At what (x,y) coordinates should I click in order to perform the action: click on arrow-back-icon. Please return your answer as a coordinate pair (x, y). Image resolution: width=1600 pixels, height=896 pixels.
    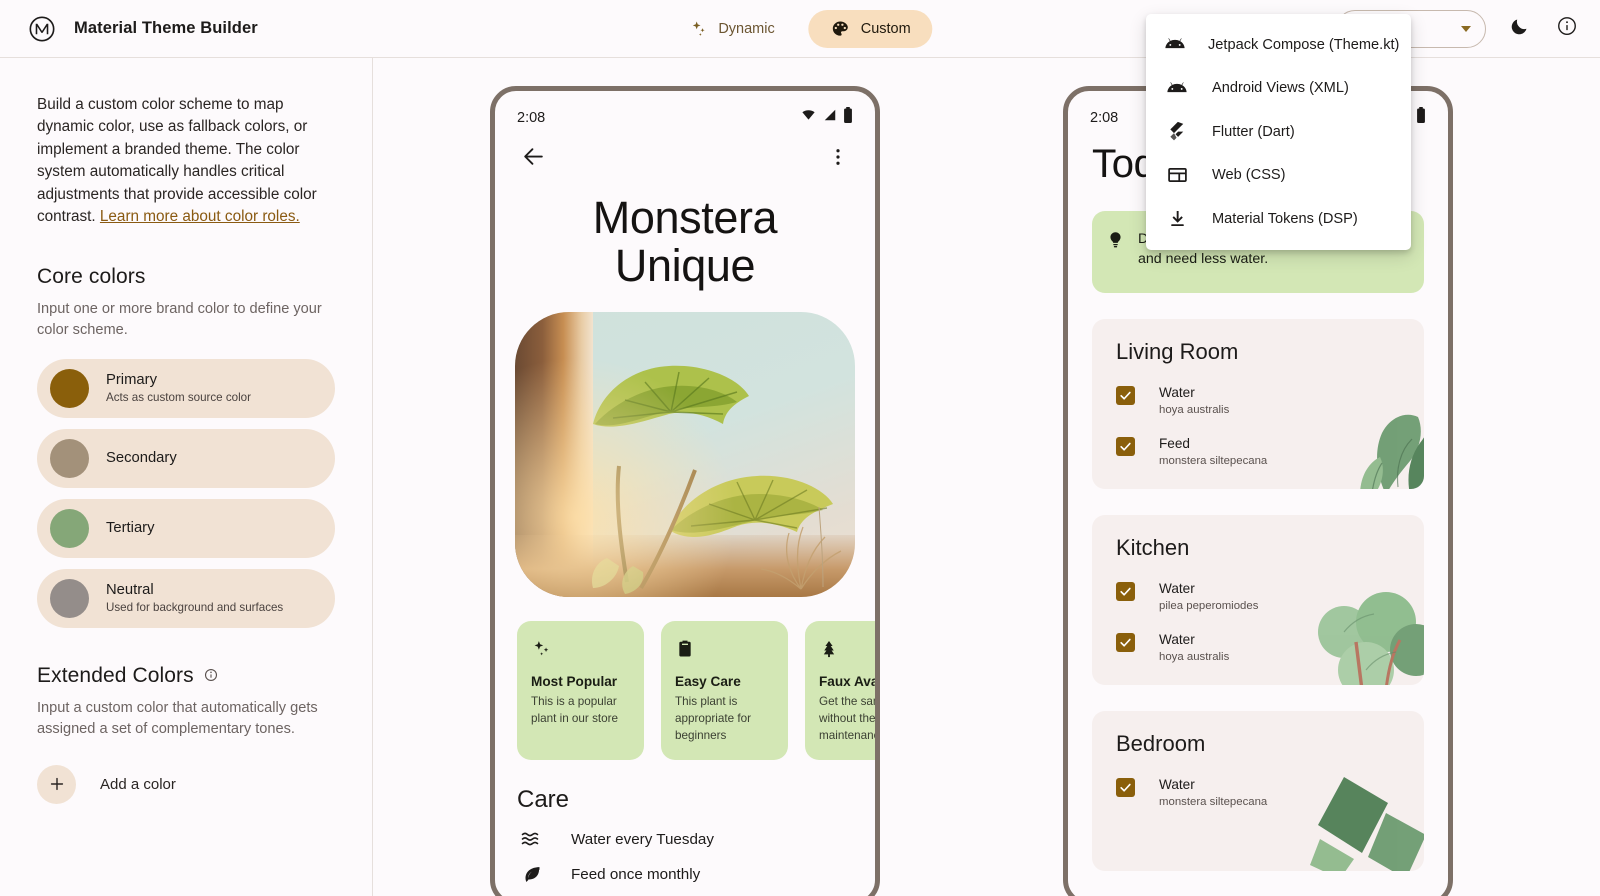
    Looking at the image, I should click on (533, 159).